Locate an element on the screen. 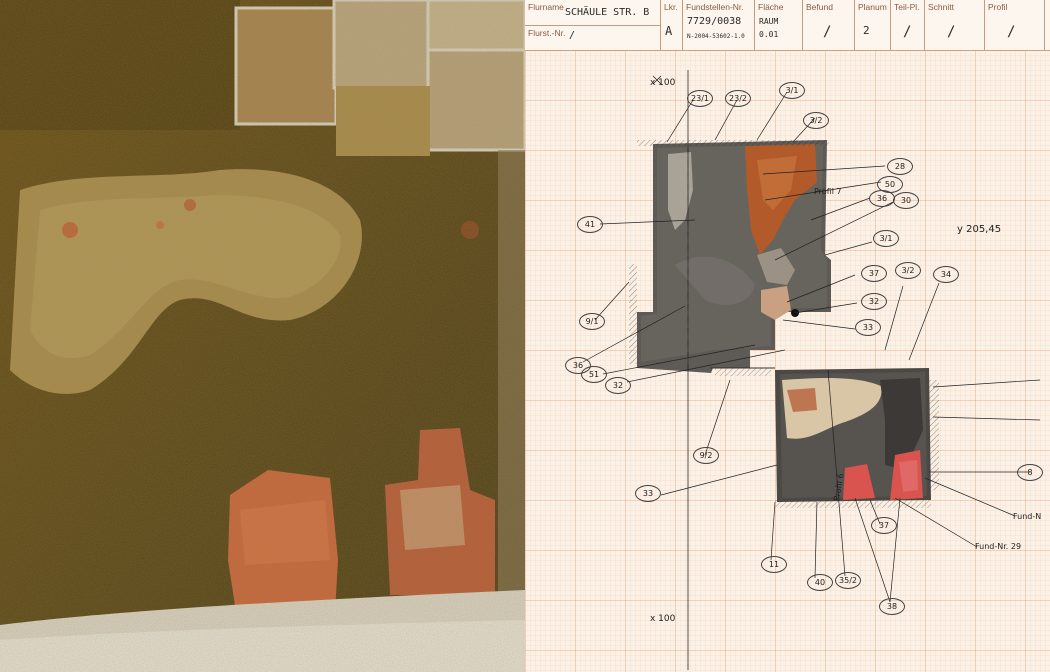 The image size is (1050, 672). circle-label-20: 9/2 is located at coordinates (706, 455).